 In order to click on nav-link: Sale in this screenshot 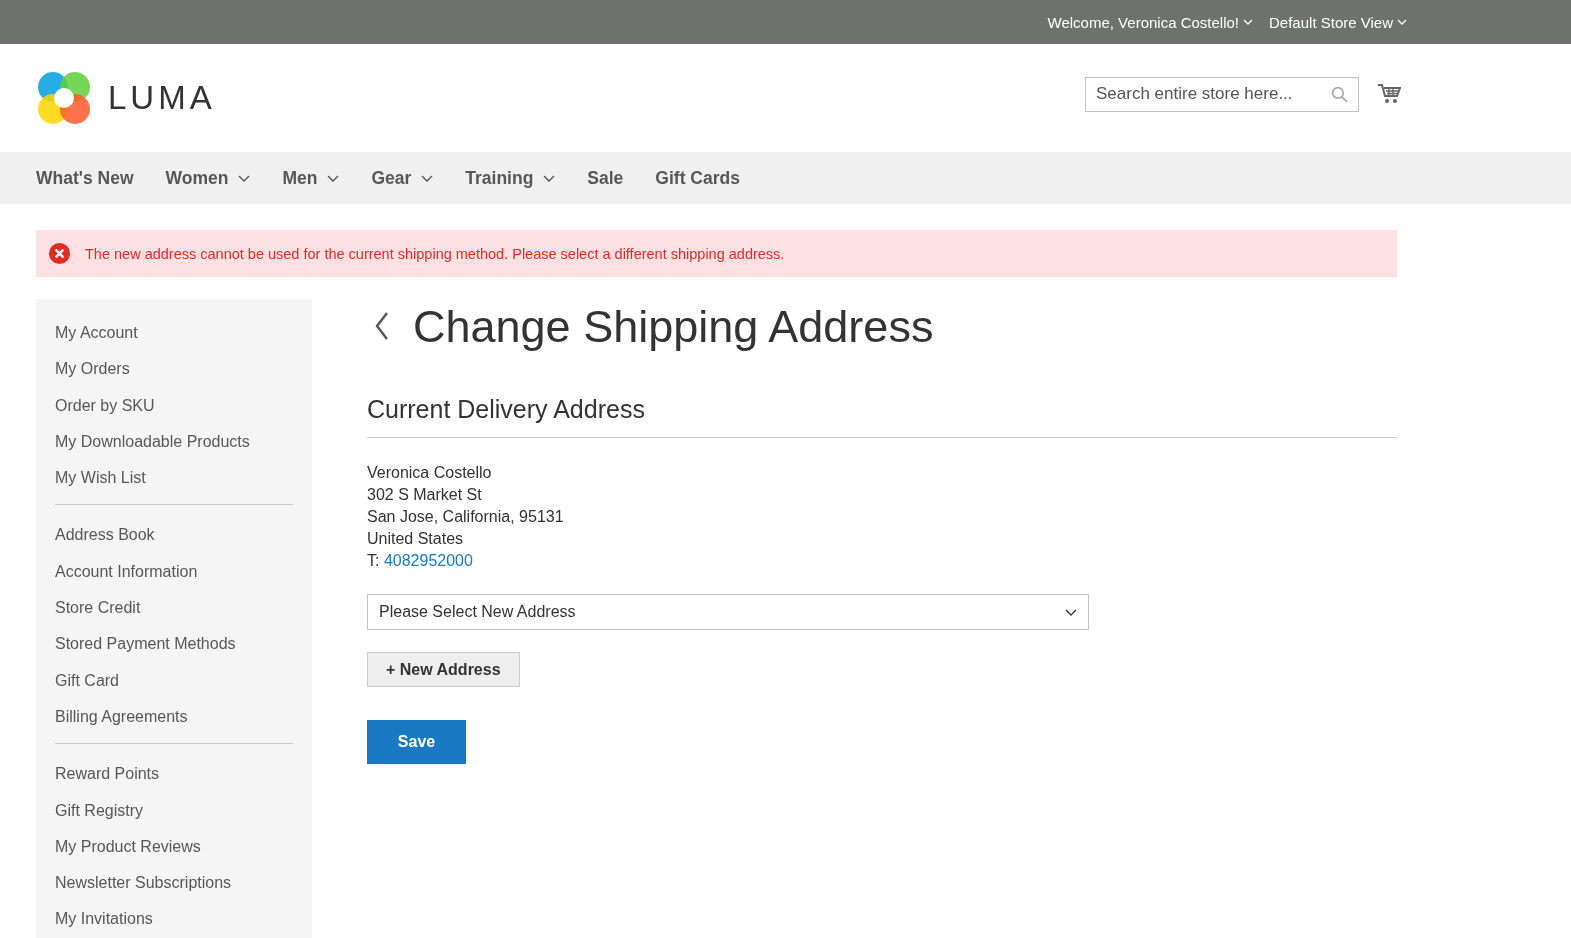, I will do `click(605, 178)`.